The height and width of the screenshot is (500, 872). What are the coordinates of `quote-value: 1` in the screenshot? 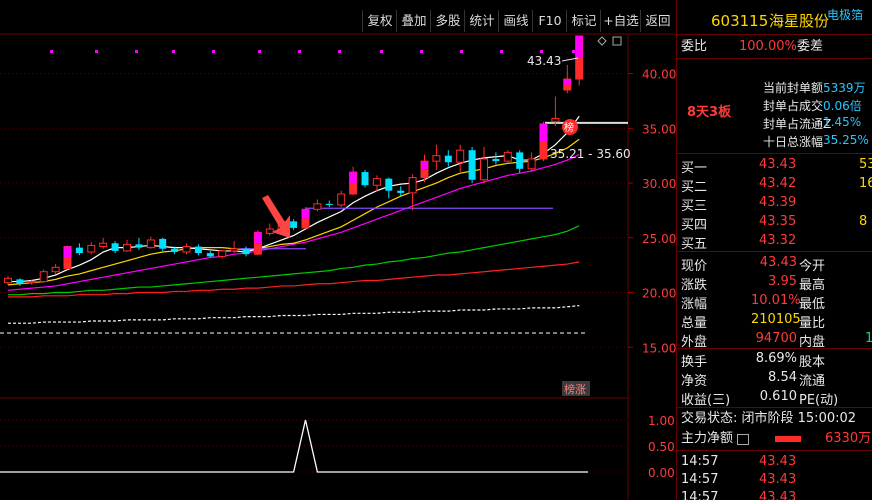 It's located at (868, 338).